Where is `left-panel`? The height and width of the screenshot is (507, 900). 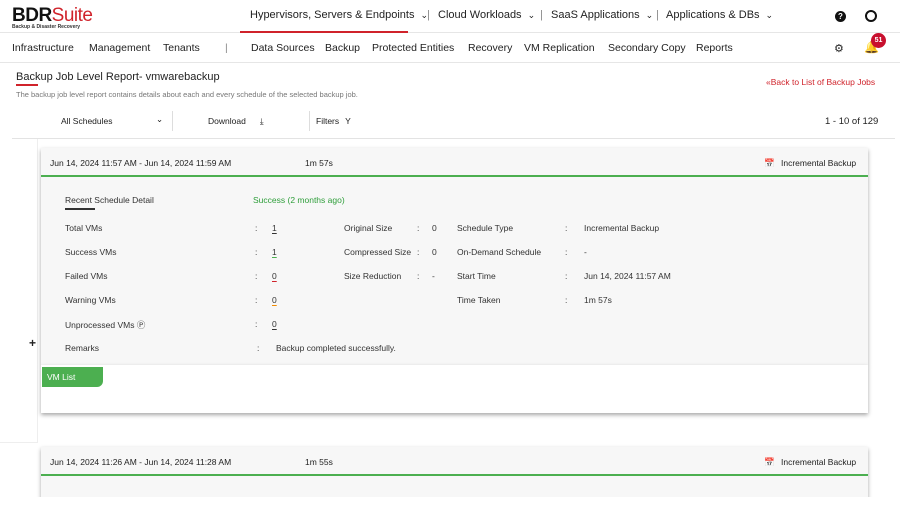
left-panel is located at coordinates (19, 291).